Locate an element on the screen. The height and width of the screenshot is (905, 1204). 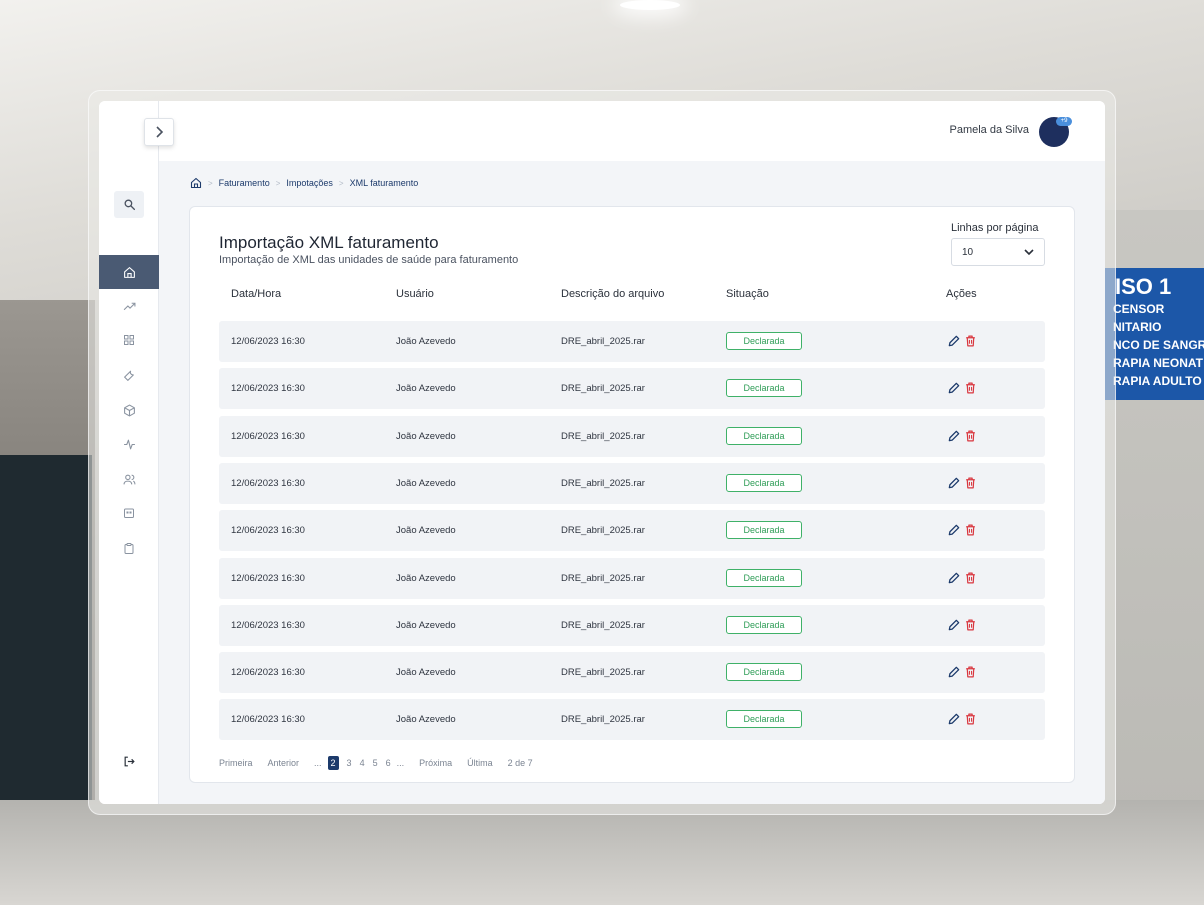
grid-icon is located at coordinates (129, 340).